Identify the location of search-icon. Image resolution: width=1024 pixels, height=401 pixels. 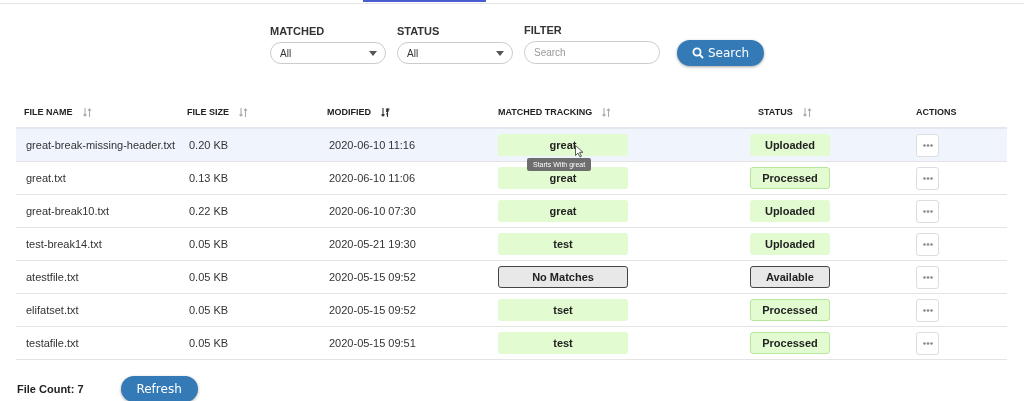
(697, 53).